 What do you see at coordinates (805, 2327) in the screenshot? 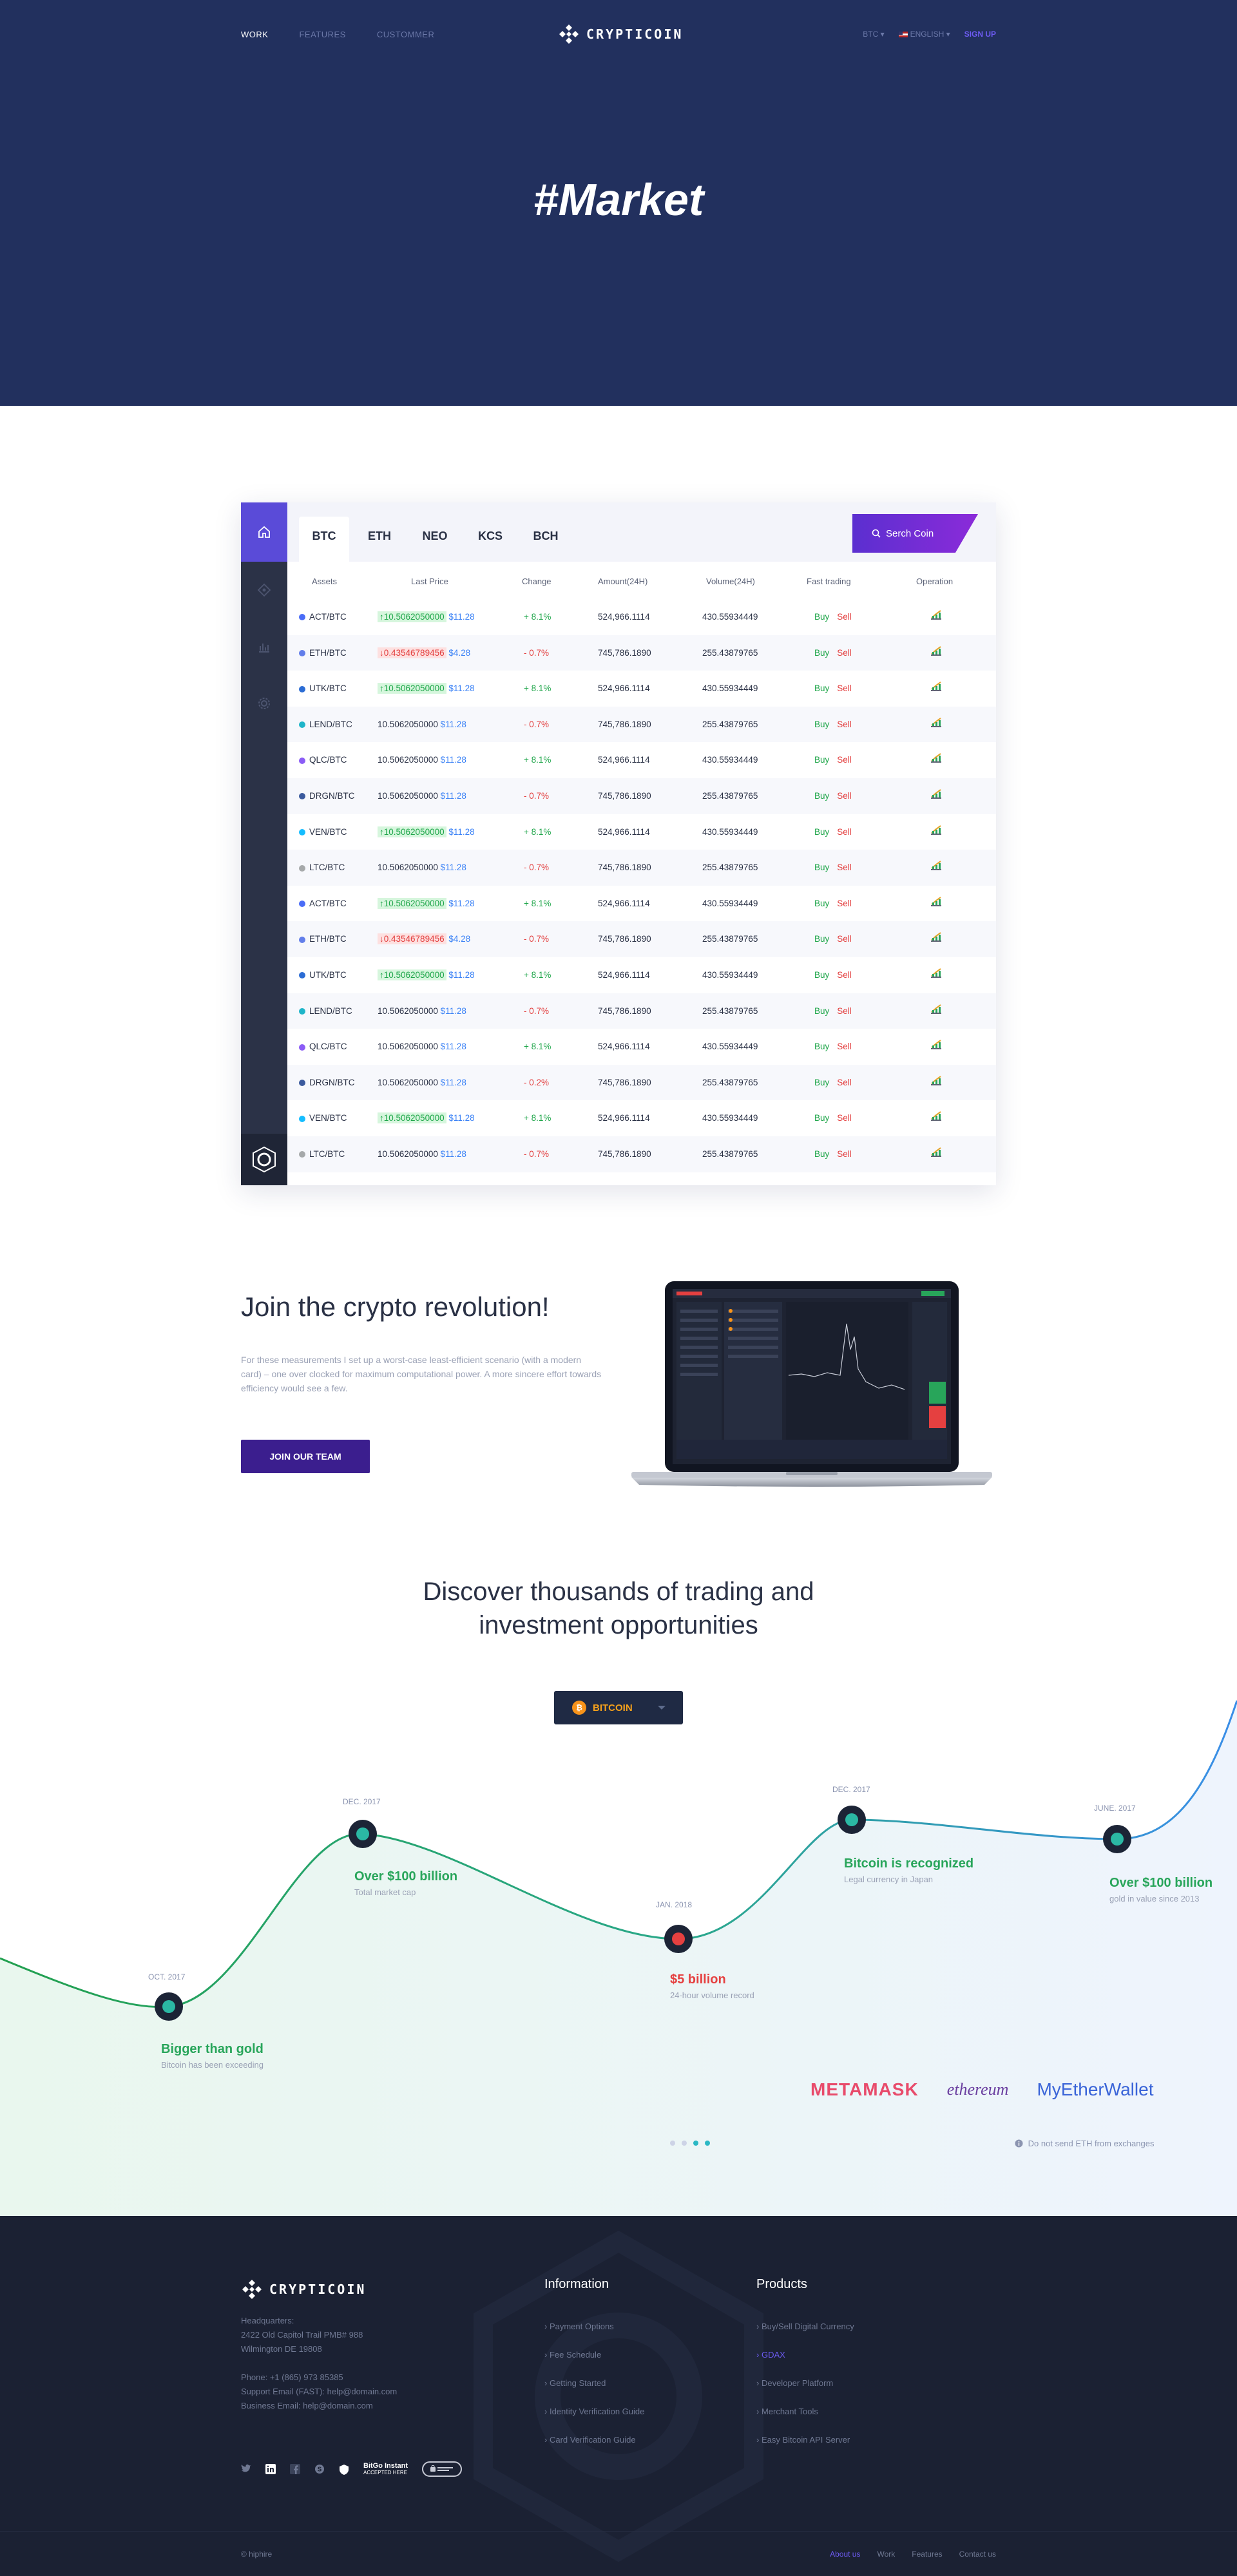
I see `footer-link: Buy/Sell Digital Currency` at bounding box center [805, 2327].